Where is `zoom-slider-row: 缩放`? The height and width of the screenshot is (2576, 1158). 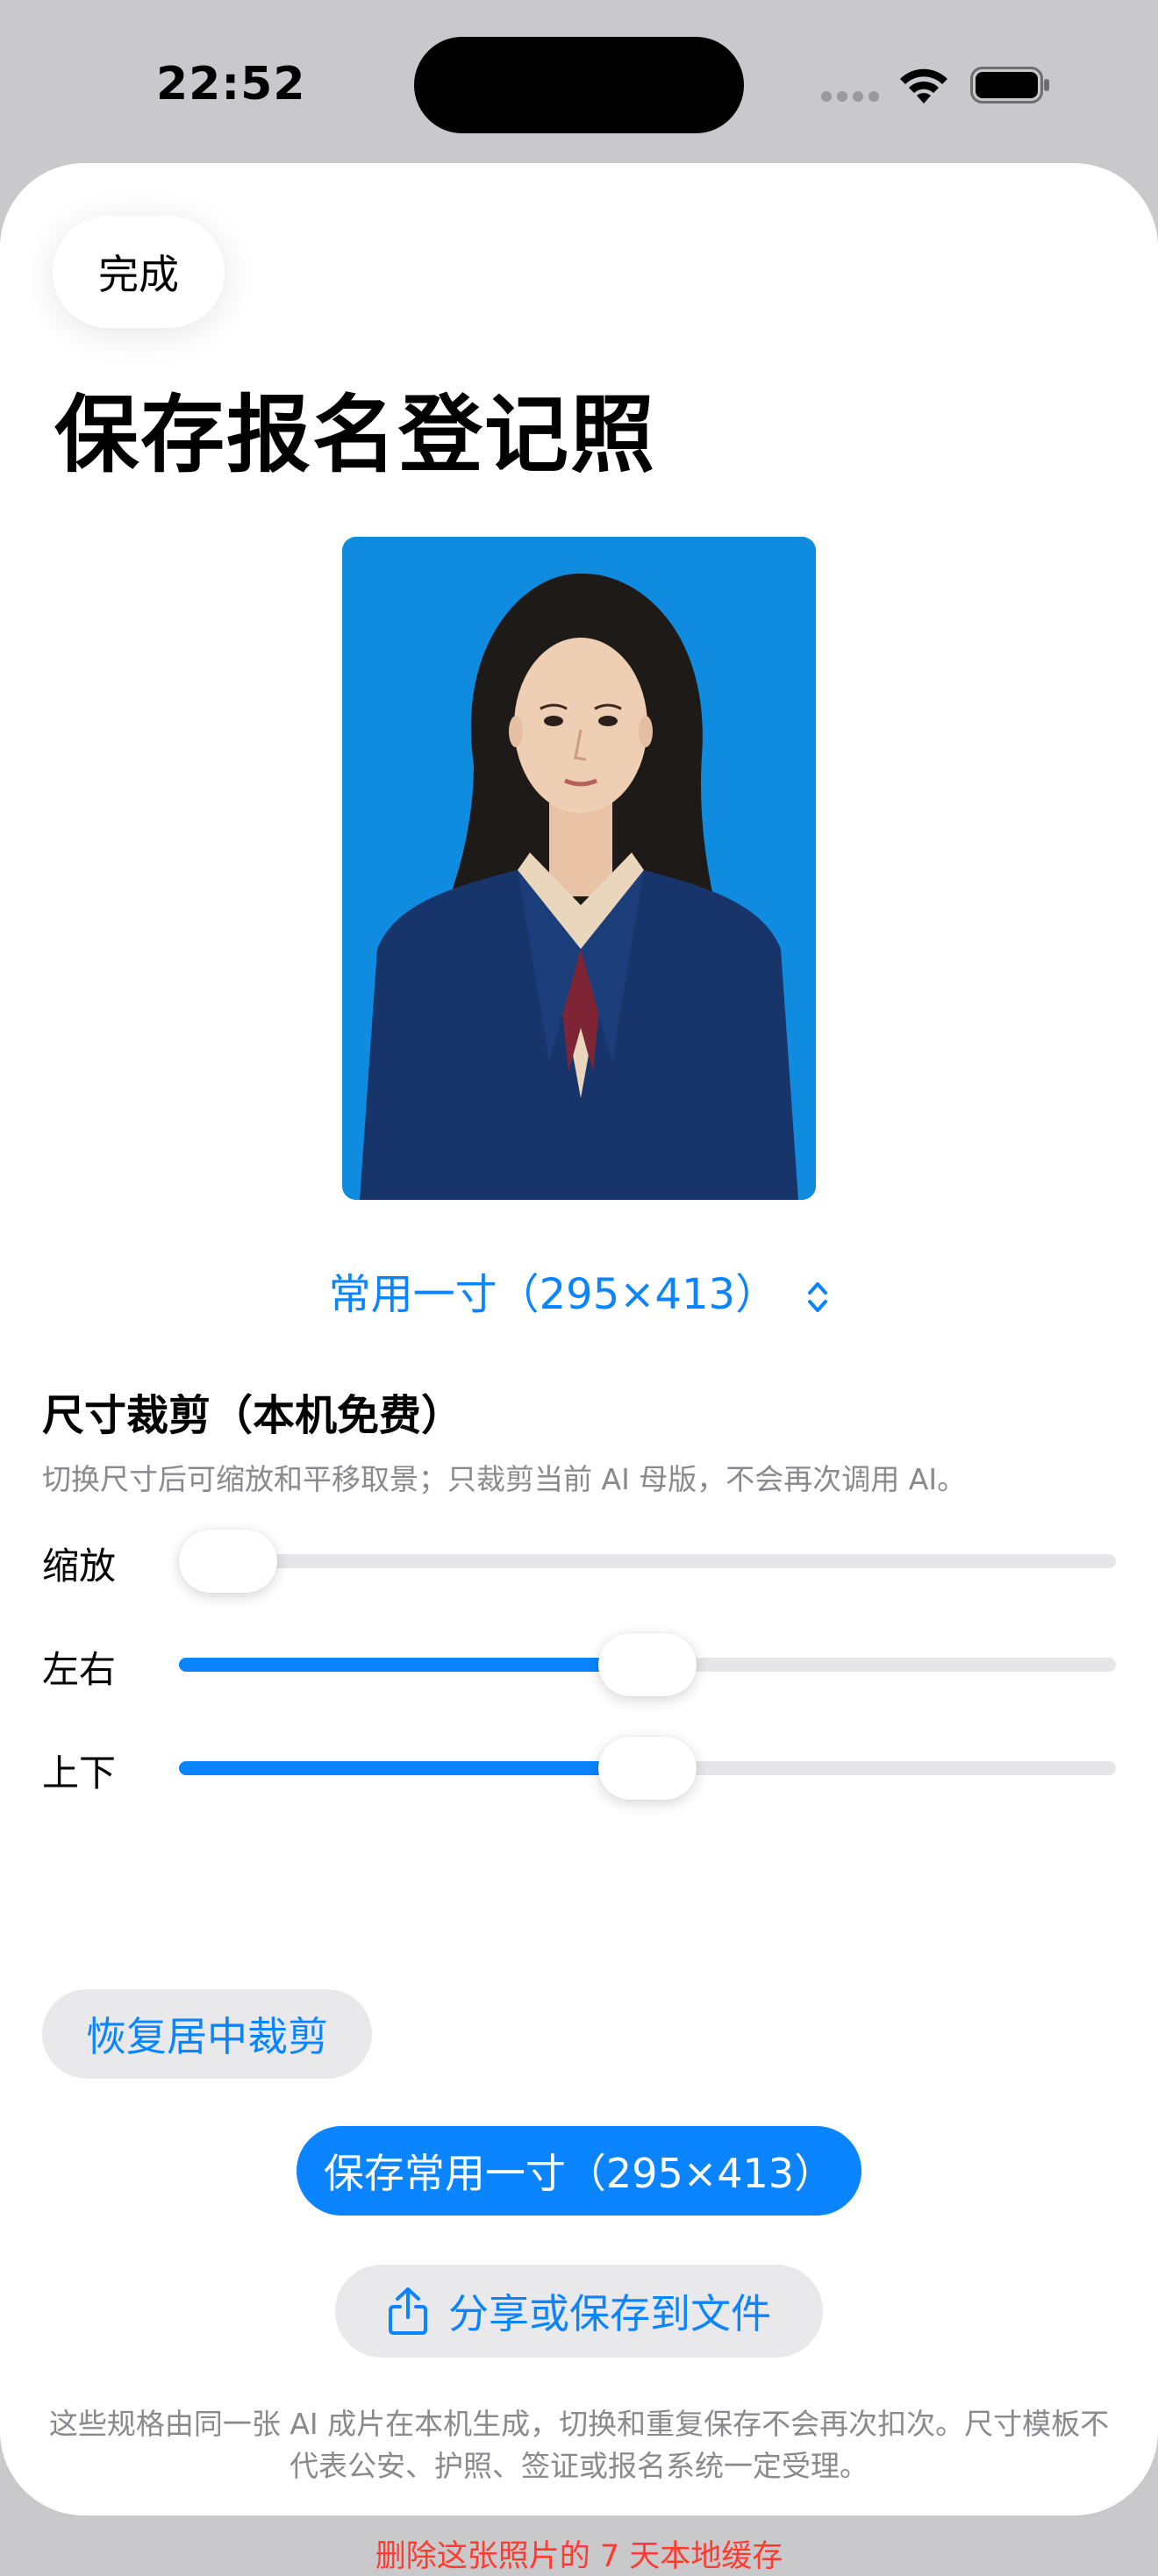 zoom-slider-row: 缩放 is located at coordinates (579, 1558).